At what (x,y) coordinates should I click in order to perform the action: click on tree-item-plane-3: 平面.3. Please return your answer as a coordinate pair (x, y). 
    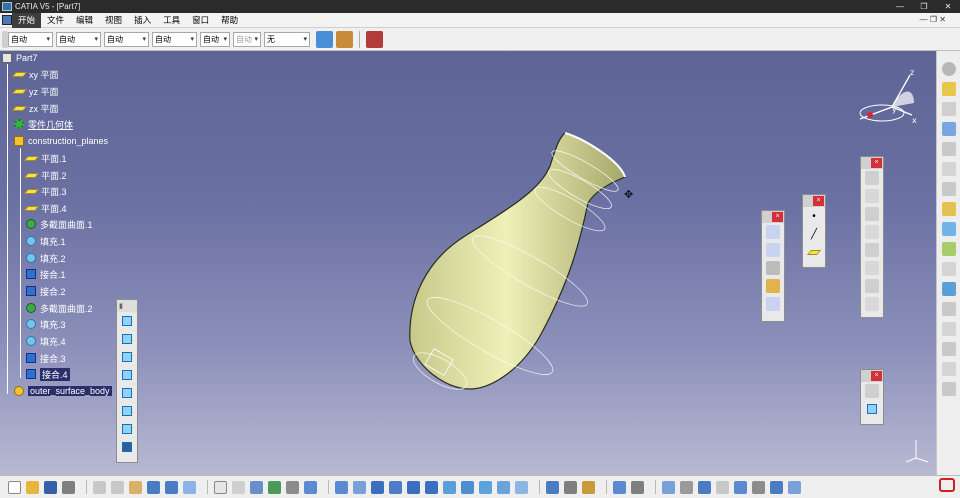
    Looking at the image, I should click on (45, 191).